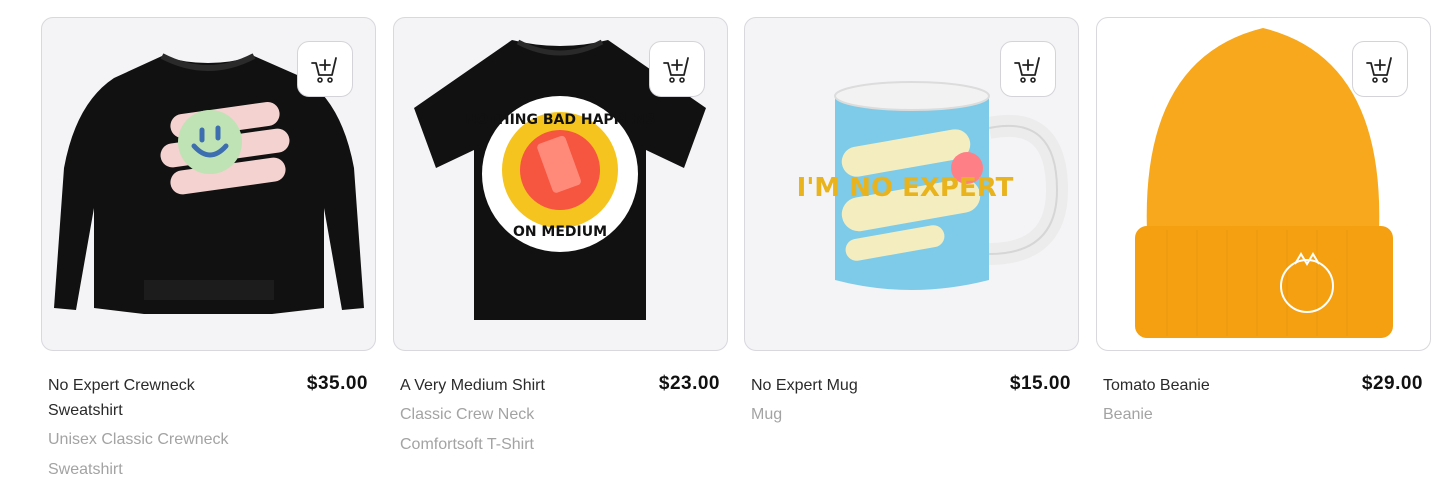  I want to click on tshirt-graphic-text-top: NOTHING BAD HAPPENS, so click(560, 120).